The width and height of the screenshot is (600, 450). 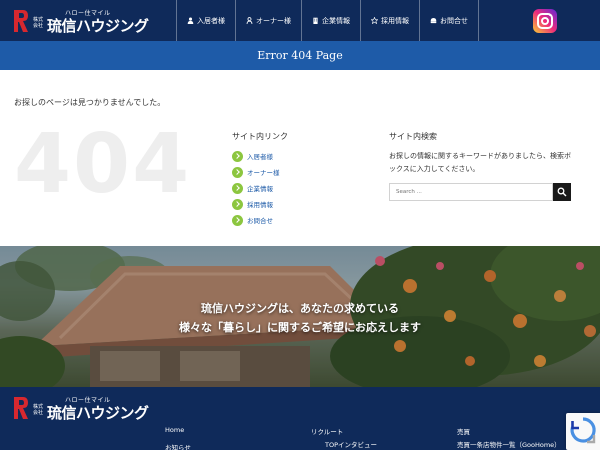 I want to click on site-links-heading: サイト内リンク, so click(x=260, y=136).